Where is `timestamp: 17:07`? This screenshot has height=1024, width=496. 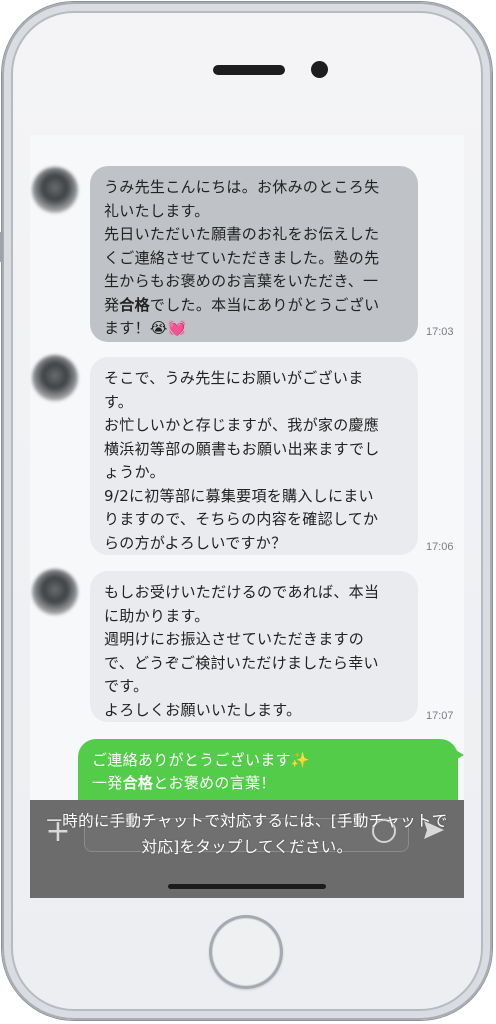 timestamp: 17:07 is located at coordinates (440, 716).